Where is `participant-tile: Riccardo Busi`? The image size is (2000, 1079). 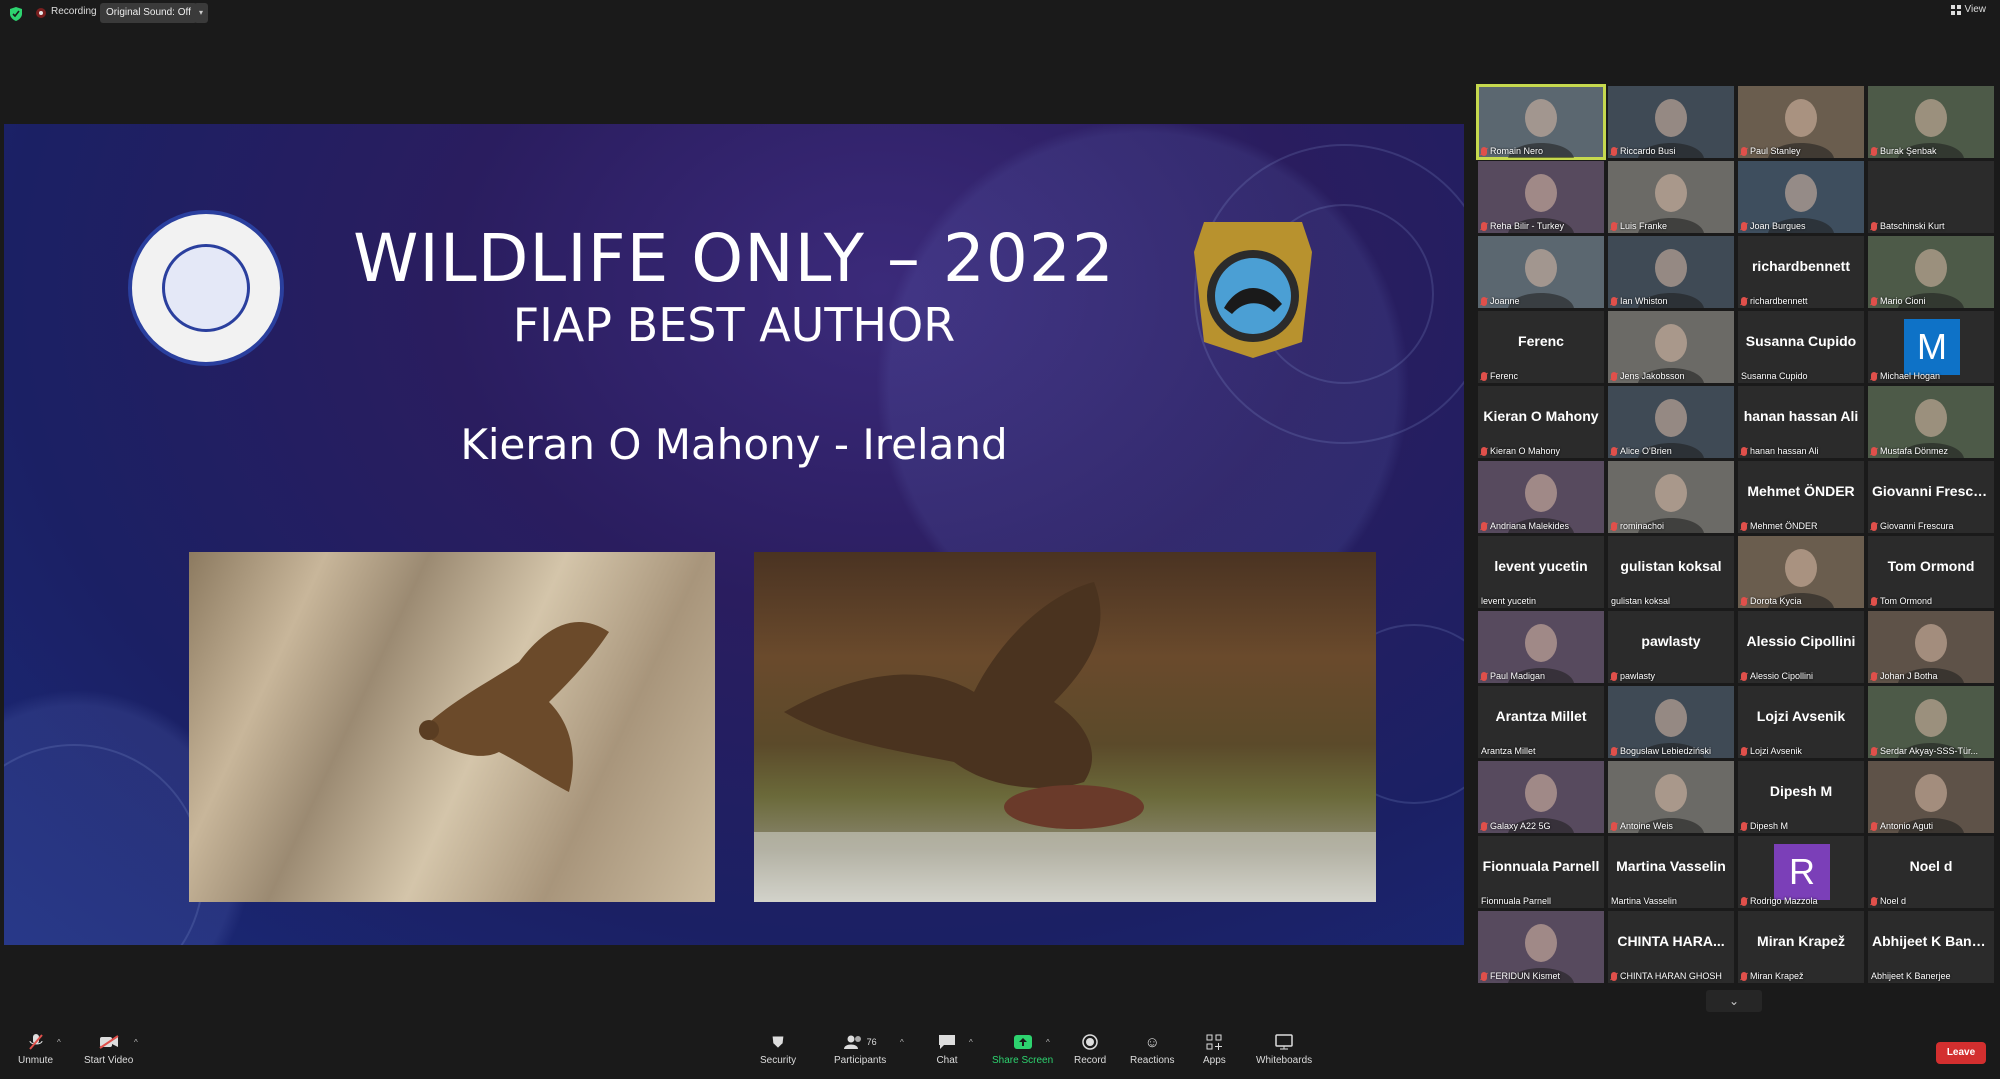
participant-tile: Riccardo Busi is located at coordinates (1671, 122).